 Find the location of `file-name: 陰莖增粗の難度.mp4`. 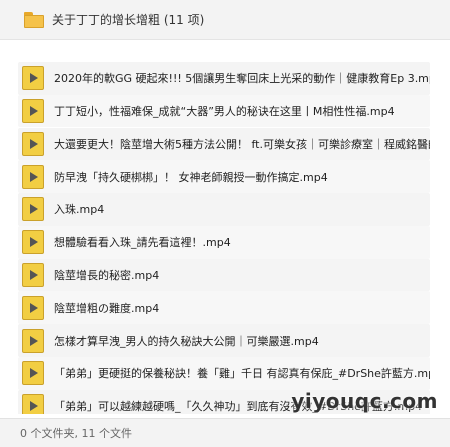

file-name: 陰莖增粗の難度.mp4 is located at coordinates (107, 308).